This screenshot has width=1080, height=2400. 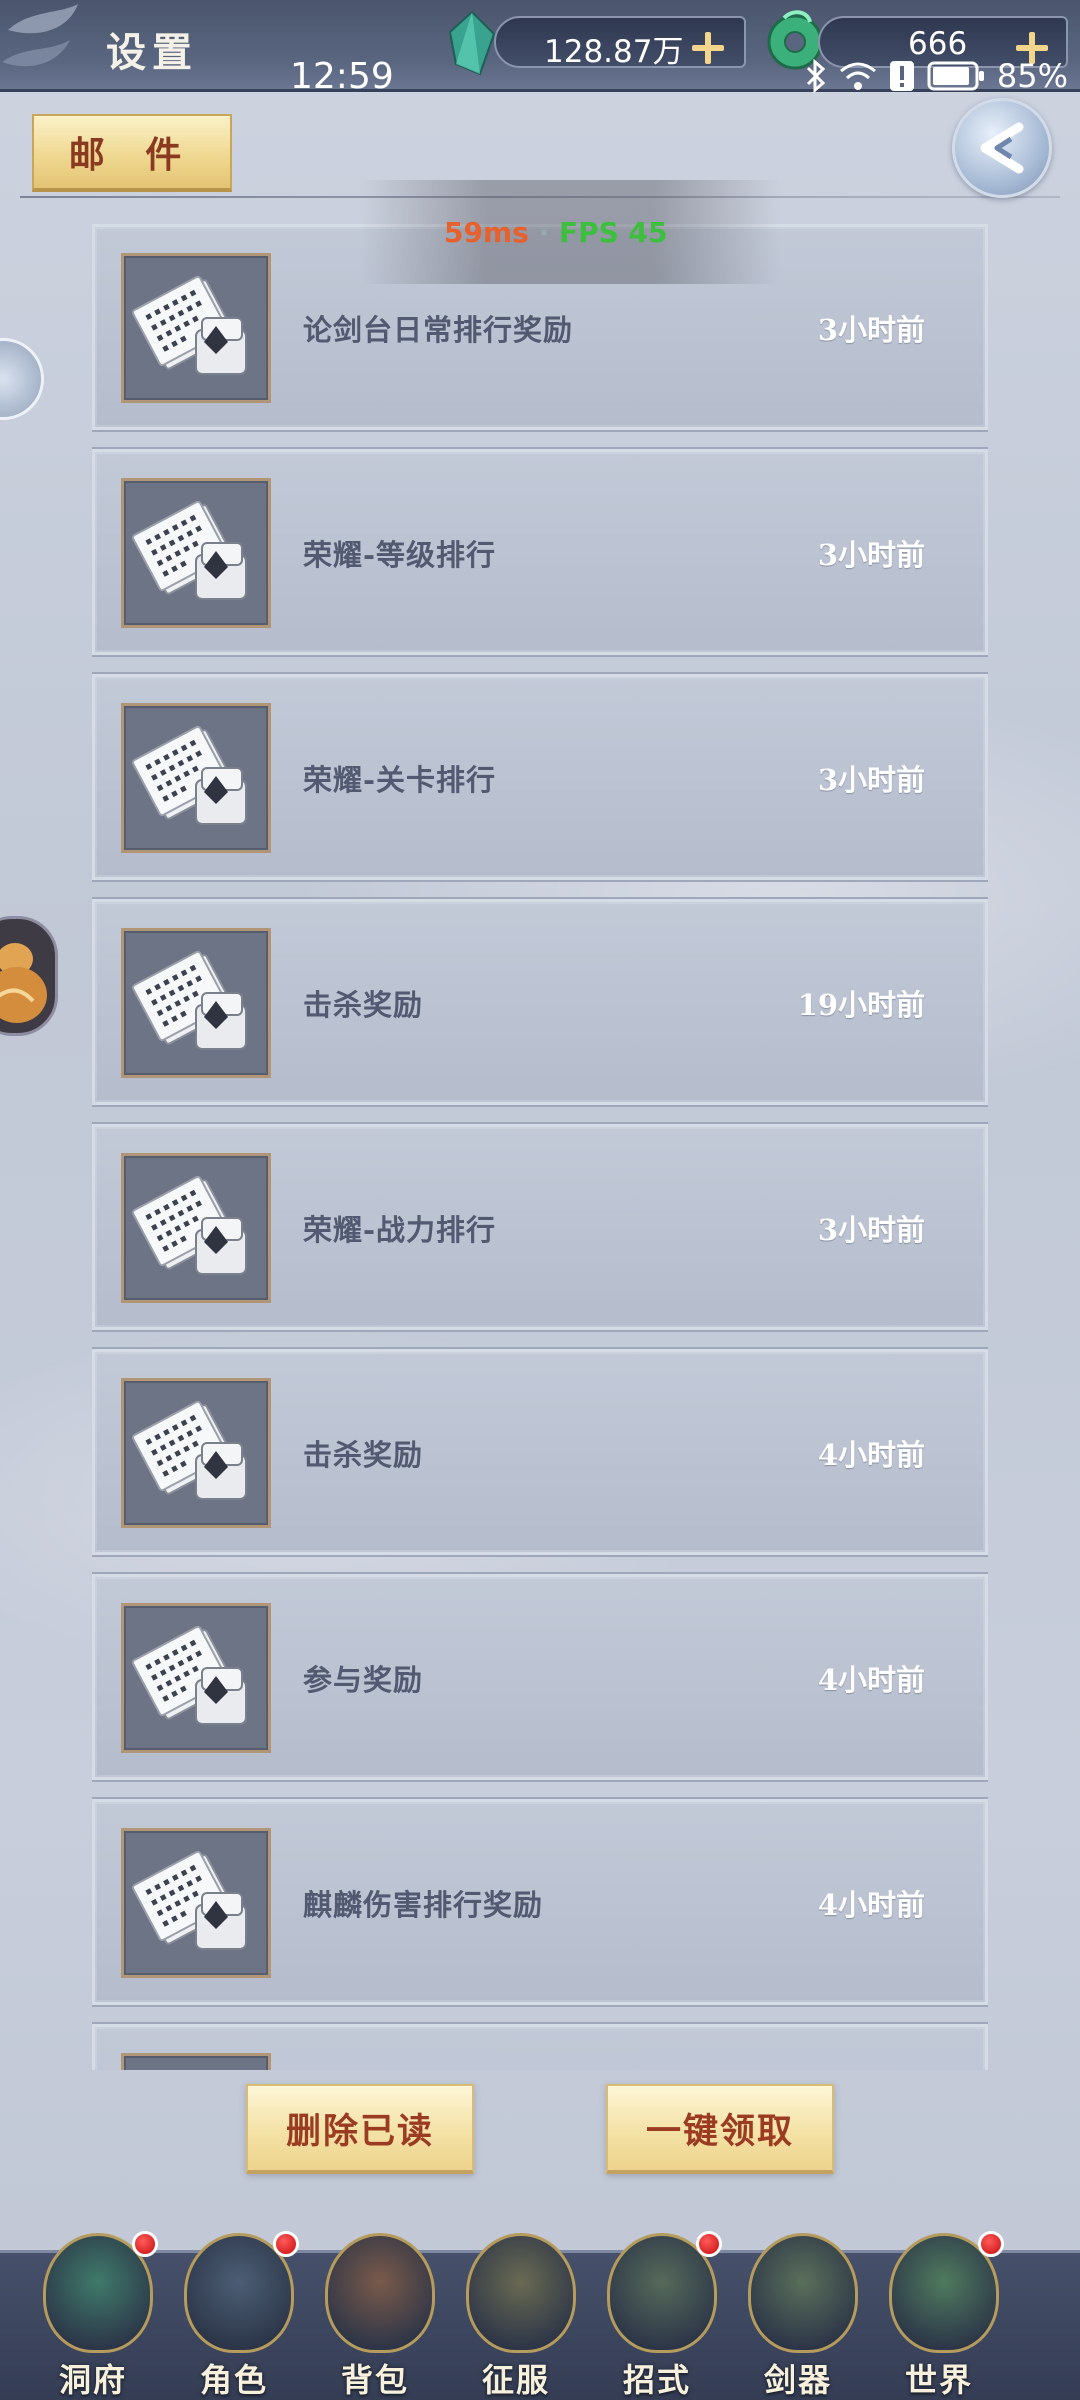 What do you see at coordinates (486, 232) in the screenshot?
I see `ping-value: 59ms` at bounding box center [486, 232].